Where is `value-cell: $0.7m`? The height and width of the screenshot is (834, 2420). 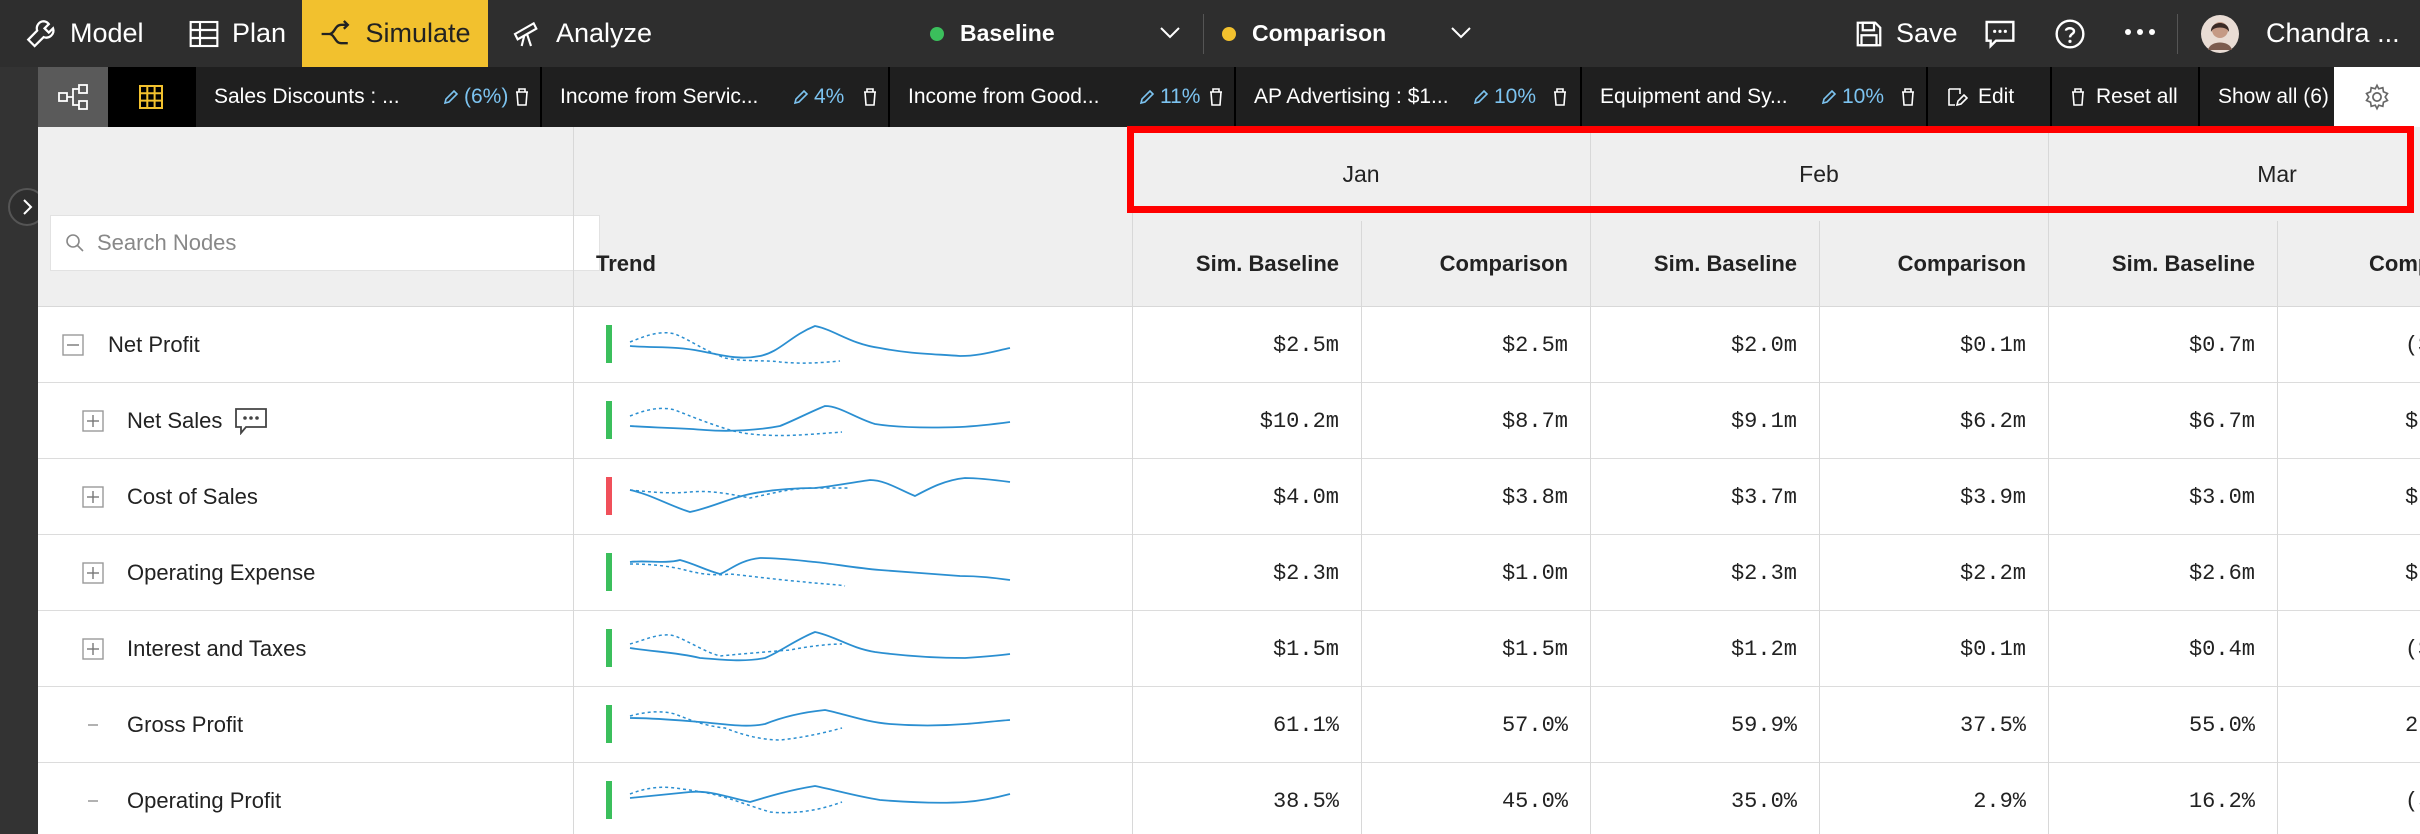
value-cell: $0.7m is located at coordinates (2162, 345).